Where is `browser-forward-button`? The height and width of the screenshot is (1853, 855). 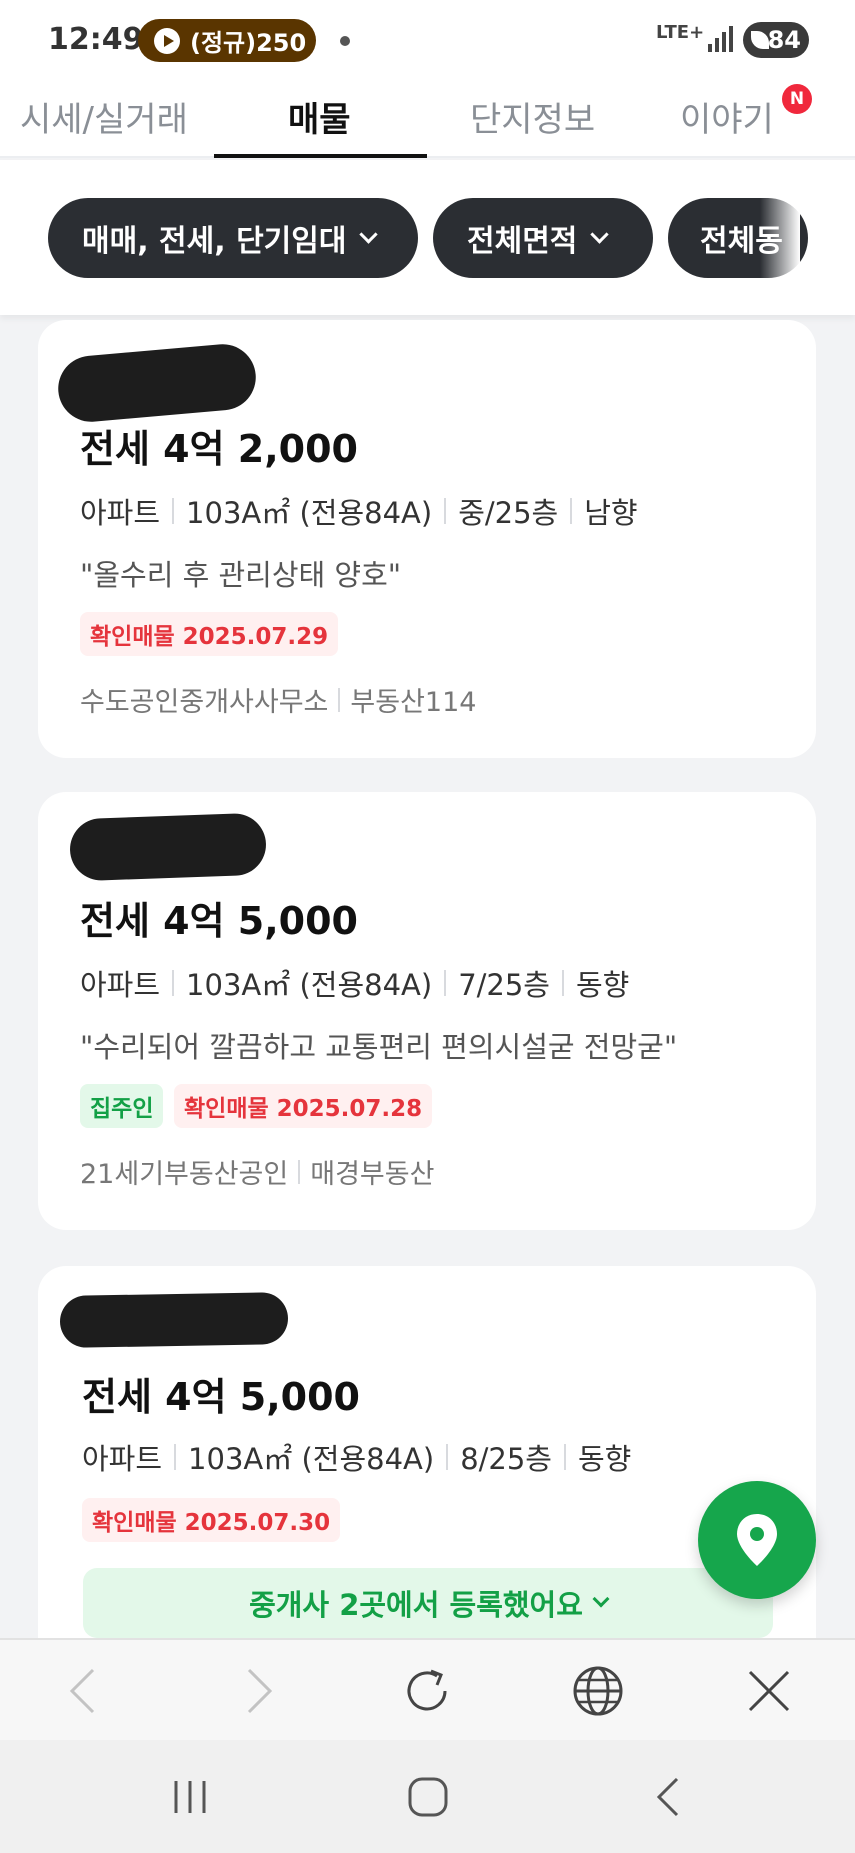
browser-forward-button is located at coordinates (260, 1691).